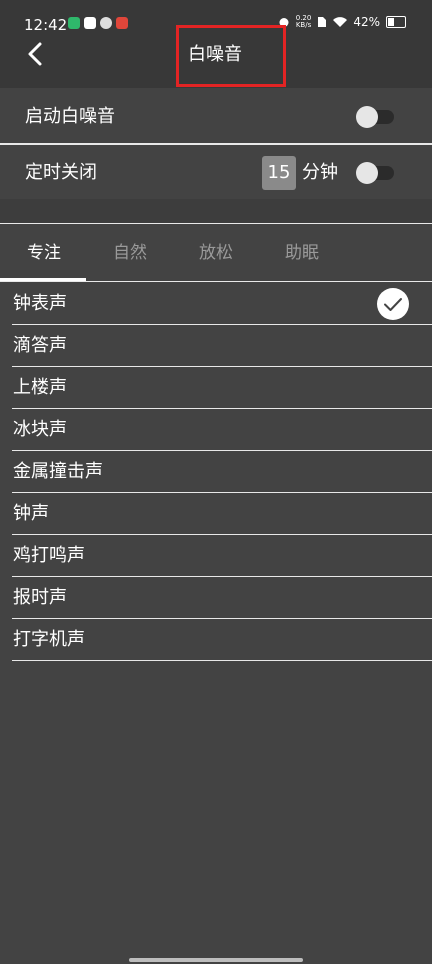 Image resolution: width=432 pixels, height=964 pixels. I want to click on timer-unit-label: 分钟, so click(320, 172).